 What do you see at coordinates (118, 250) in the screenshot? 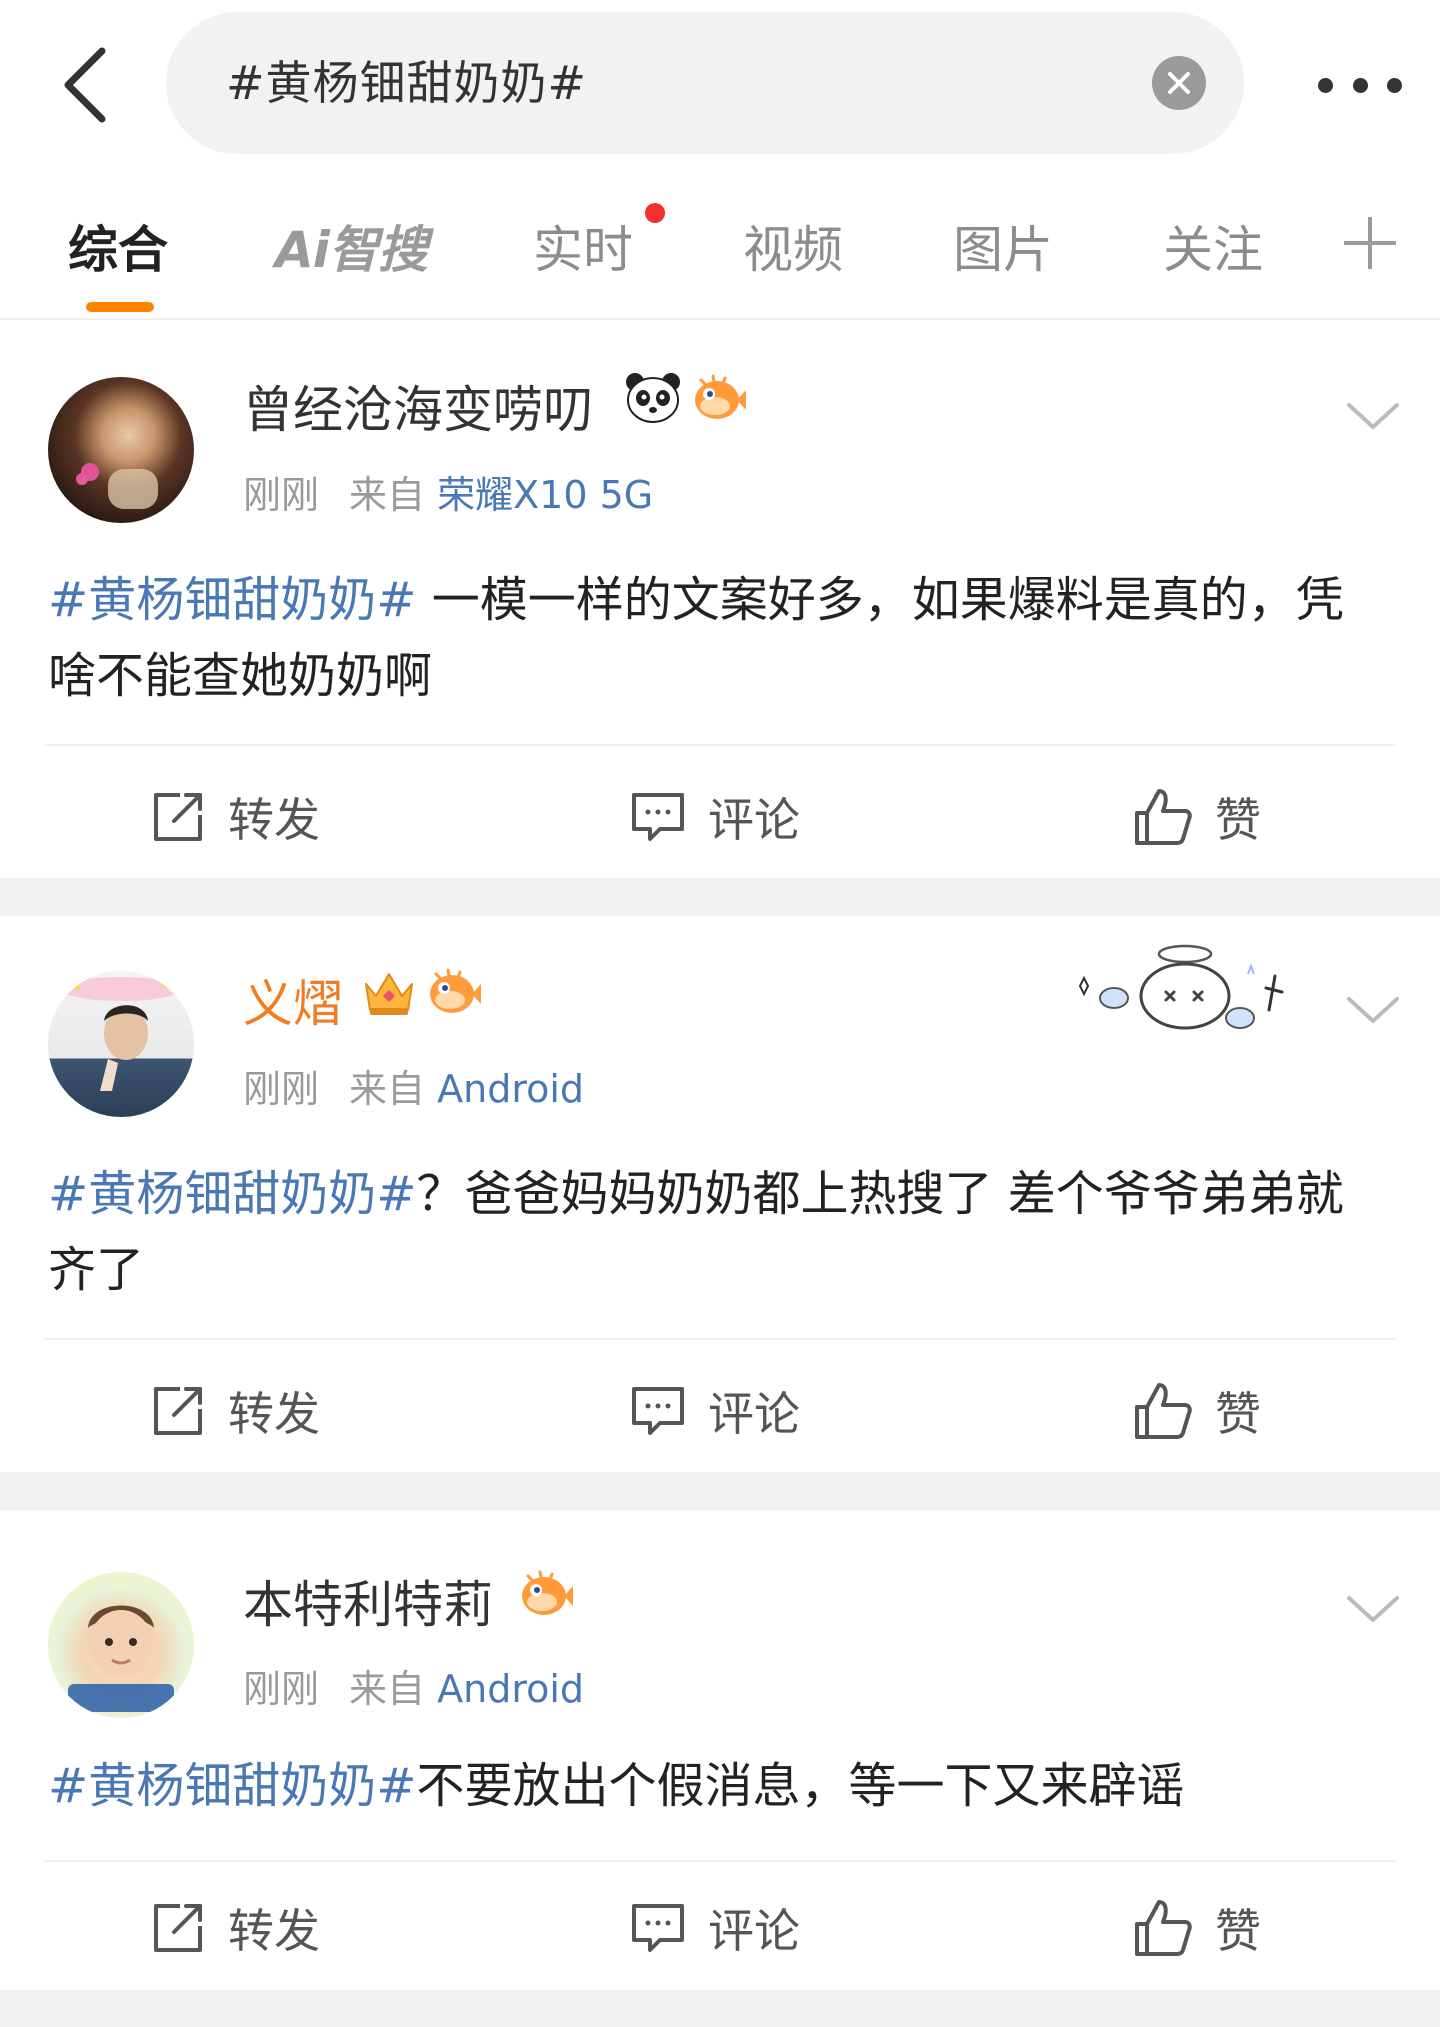
I see `tab-comprehensive: 综合` at bounding box center [118, 250].